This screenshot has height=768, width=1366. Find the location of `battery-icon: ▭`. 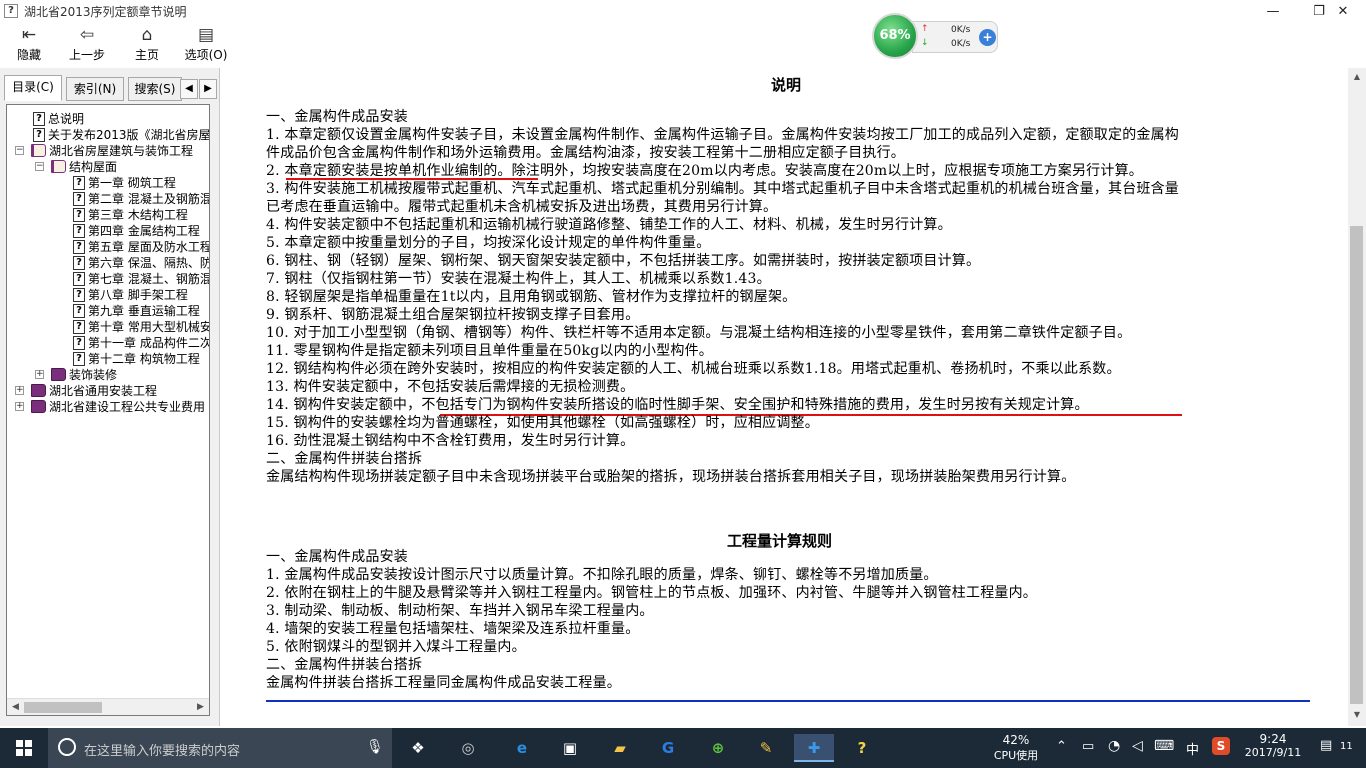

battery-icon: ▭ is located at coordinates (1088, 753).